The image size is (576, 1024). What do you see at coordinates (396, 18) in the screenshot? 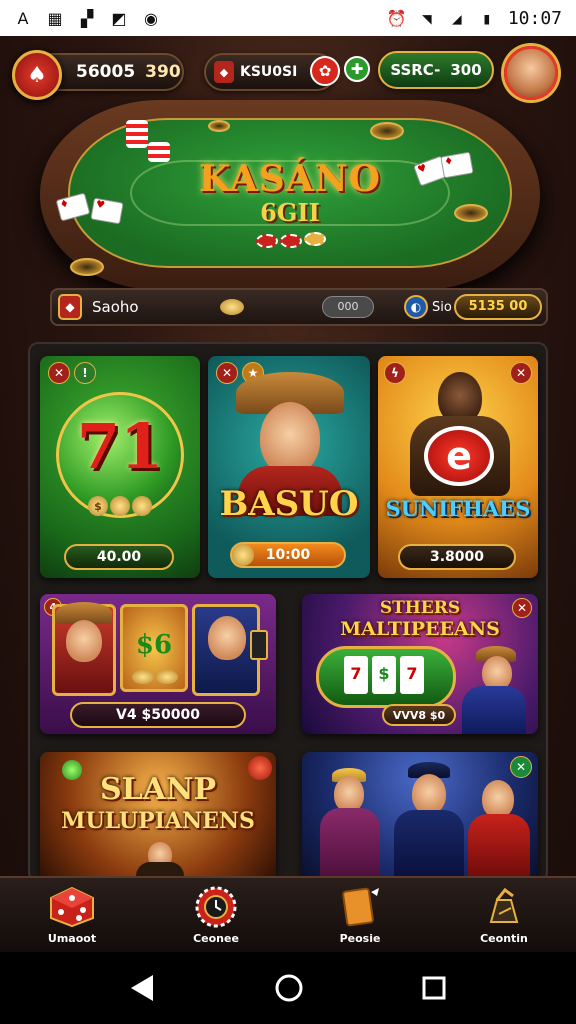
I see `alarm-icon: ⏰` at bounding box center [396, 18].